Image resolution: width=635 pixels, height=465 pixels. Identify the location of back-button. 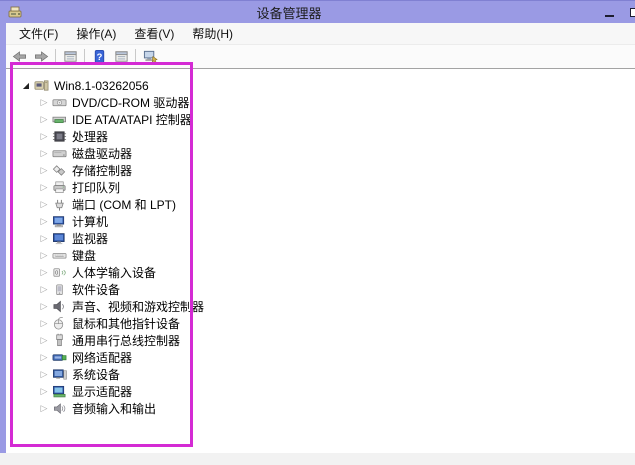
(19, 57).